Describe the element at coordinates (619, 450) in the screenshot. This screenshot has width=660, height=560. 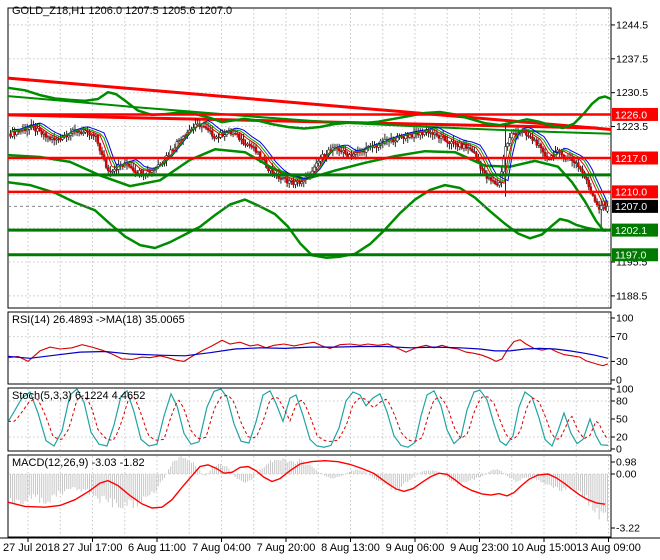
I see `stoch-axis-label: 0` at that location.